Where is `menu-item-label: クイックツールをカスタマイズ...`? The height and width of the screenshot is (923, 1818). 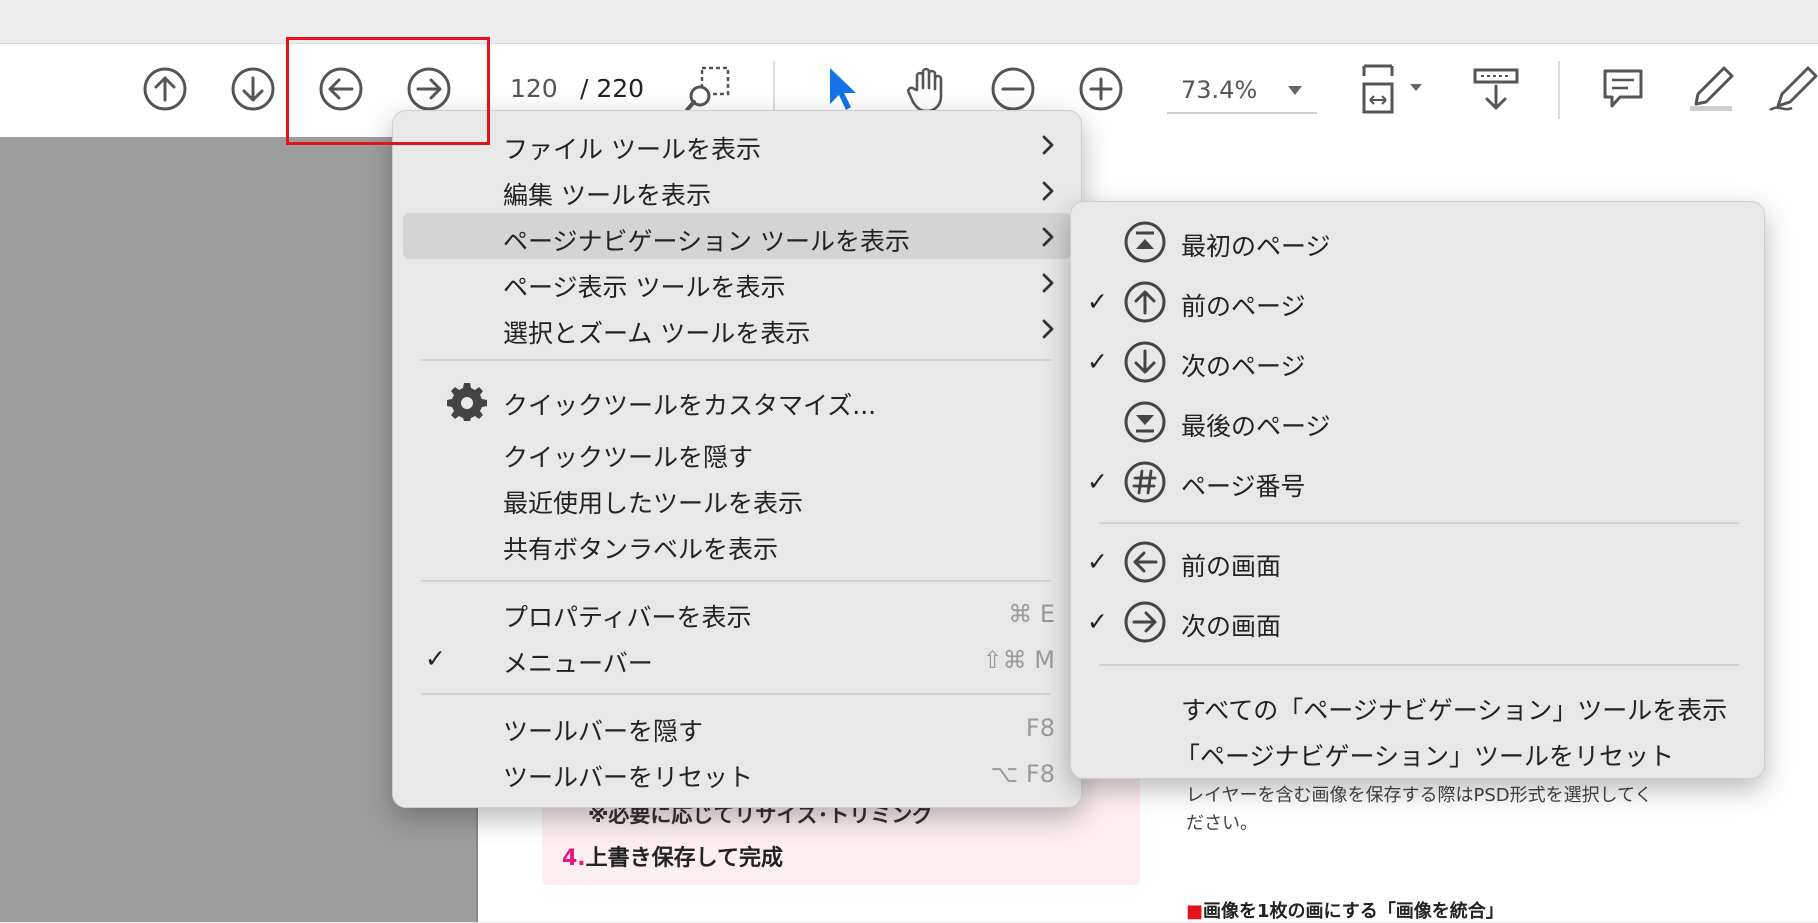
menu-item-label: クイックツールをカスタマイズ... is located at coordinates (690, 405).